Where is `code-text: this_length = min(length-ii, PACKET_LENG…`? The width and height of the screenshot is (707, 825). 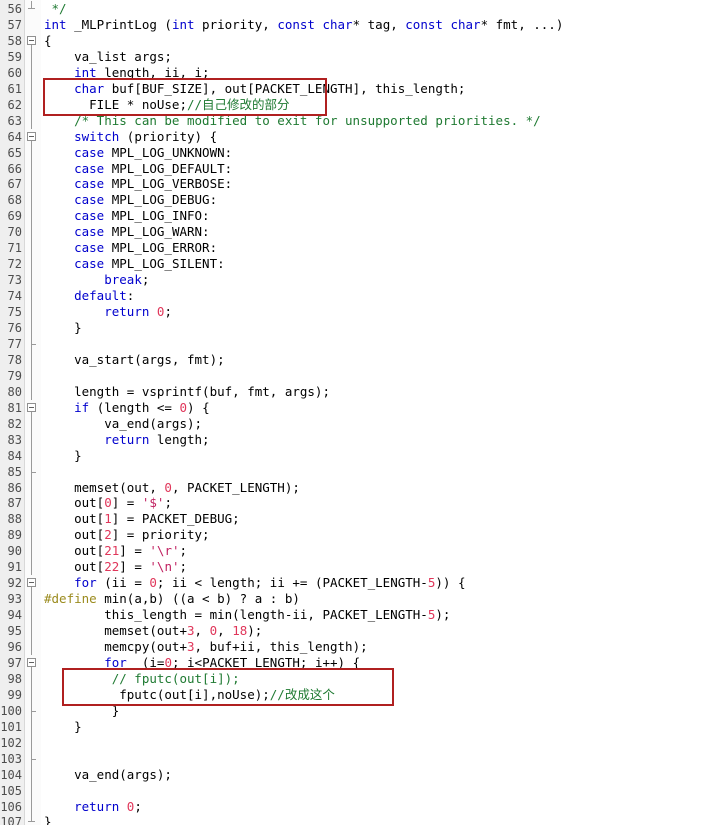 code-text: this_length = min(length-ii, PACKET_LENG… is located at coordinates (247, 615).